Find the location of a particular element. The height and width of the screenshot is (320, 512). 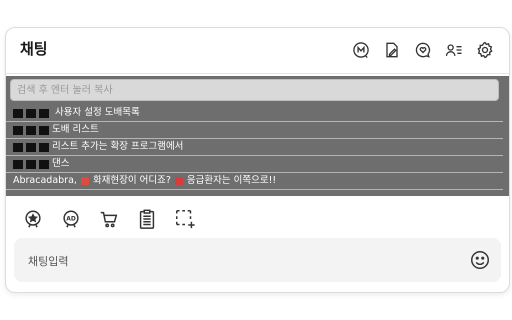

star-badge-icon is located at coordinates (33, 219).